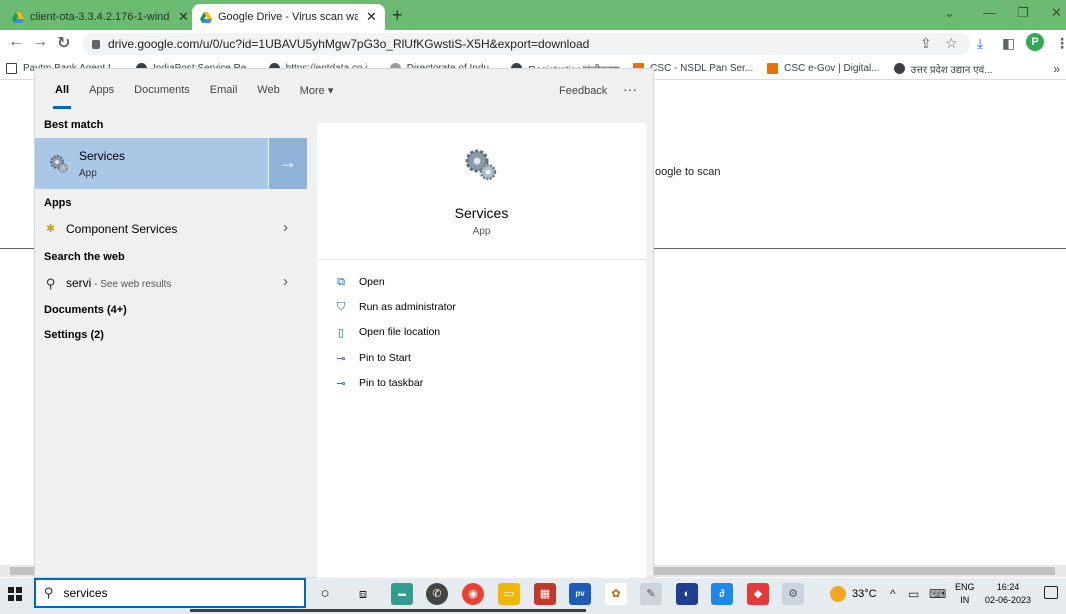  What do you see at coordinates (287, 163) in the screenshot?
I see `open-details-arrow-icon: →` at bounding box center [287, 163].